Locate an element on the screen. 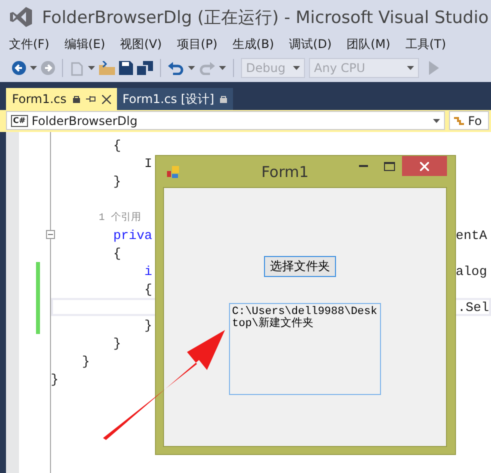 This screenshot has height=473, width=491. collapse-icon is located at coordinates (50, 234).